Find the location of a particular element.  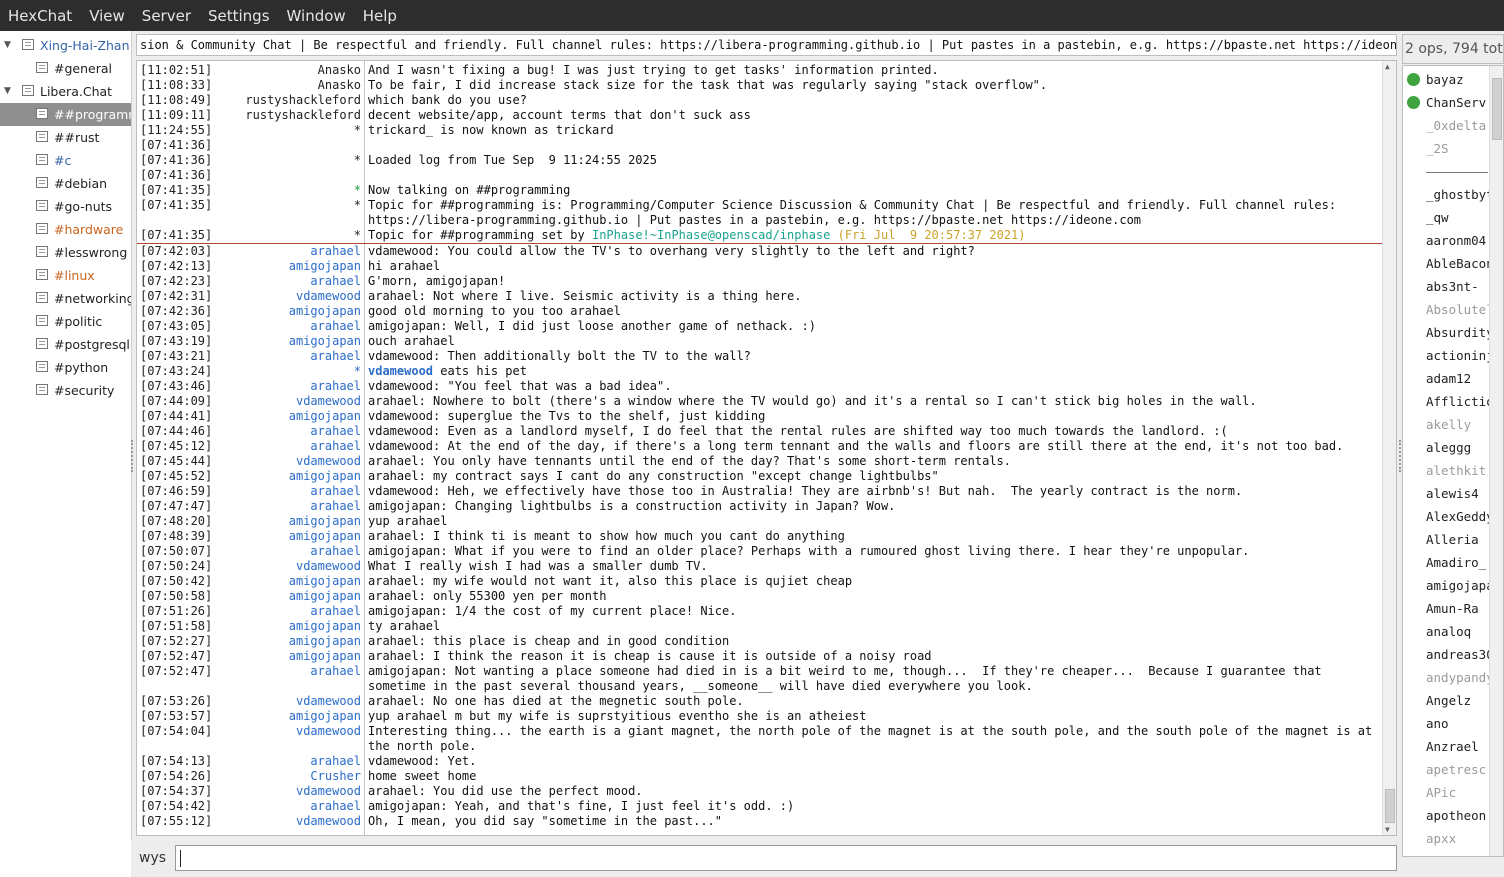

nick-button: wys is located at coordinates (152, 858).